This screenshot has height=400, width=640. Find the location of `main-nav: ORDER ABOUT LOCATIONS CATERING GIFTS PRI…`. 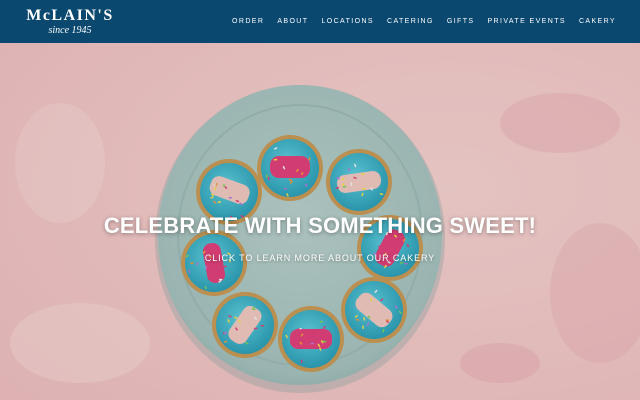

main-nav: ORDER ABOUT LOCATIONS CATERING GIFTS PRI… is located at coordinates (424, 21).